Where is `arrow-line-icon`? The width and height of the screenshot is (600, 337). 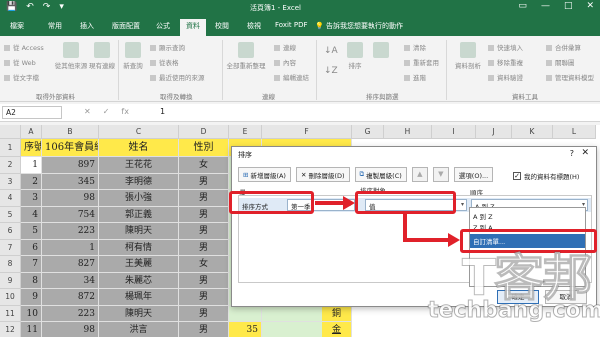 arrow-line-icon is located at coordinates (426, 228).